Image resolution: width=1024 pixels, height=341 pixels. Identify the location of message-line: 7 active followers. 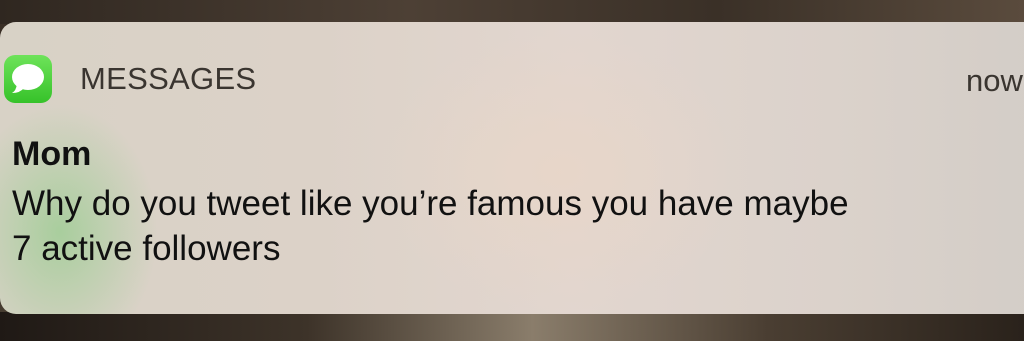
(146, 248).